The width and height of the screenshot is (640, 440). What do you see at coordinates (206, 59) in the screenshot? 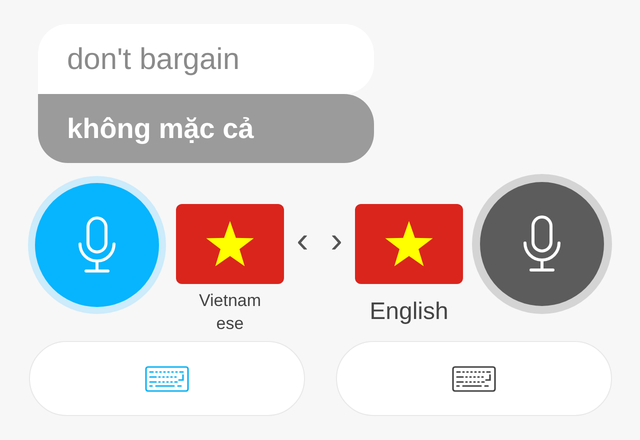
I see `source-phrase: don't bargain` at bounding box center [206, 59].